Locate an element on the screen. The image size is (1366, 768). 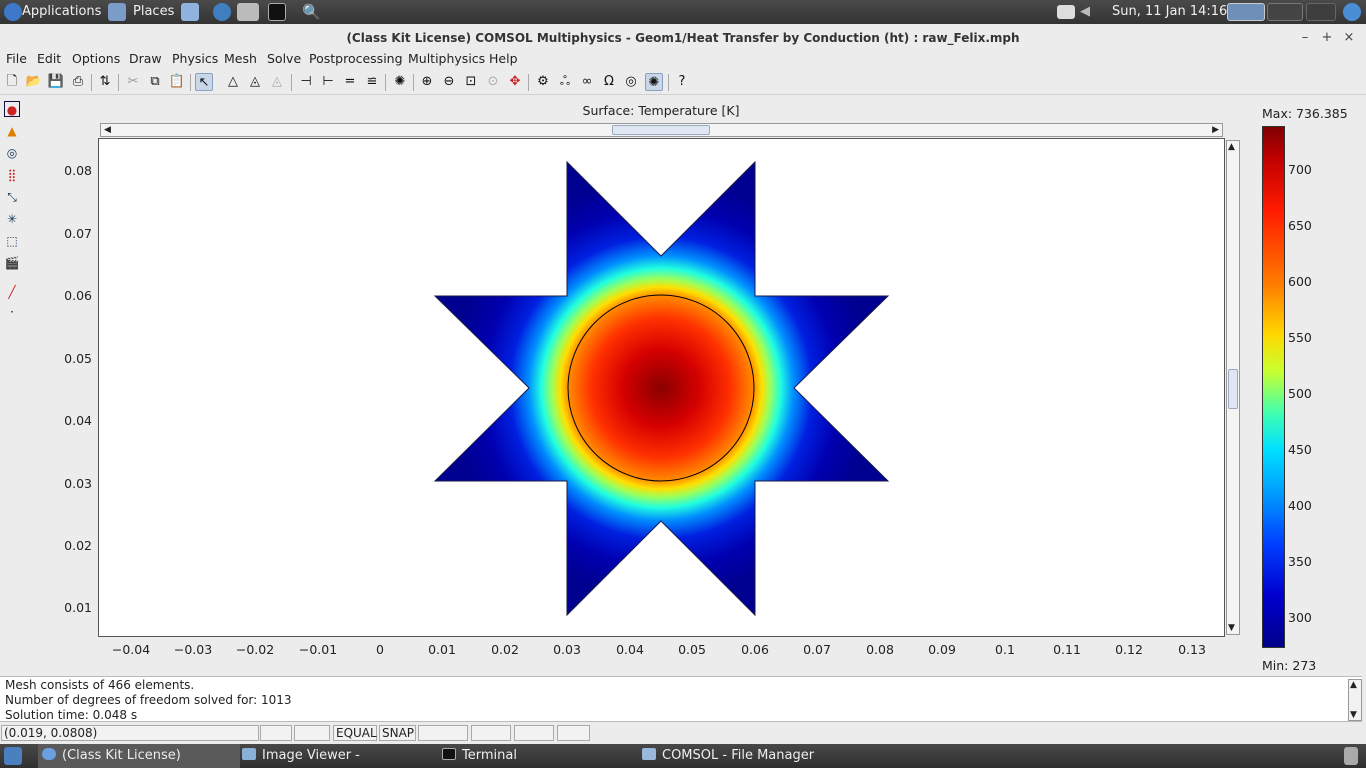
equation-system-icon: ≌ is located at coordinates (372, 82).